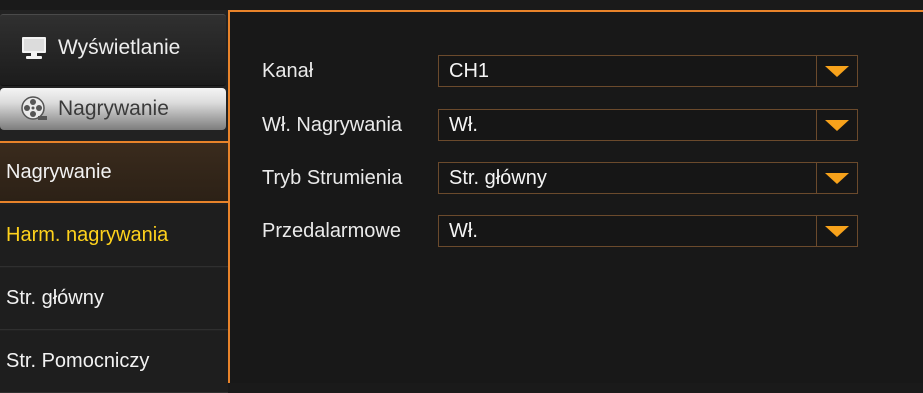  Describe the element at coordinates (463, 124) in the screenshot. I see `recording-enabled-value: Wł.` at that location.